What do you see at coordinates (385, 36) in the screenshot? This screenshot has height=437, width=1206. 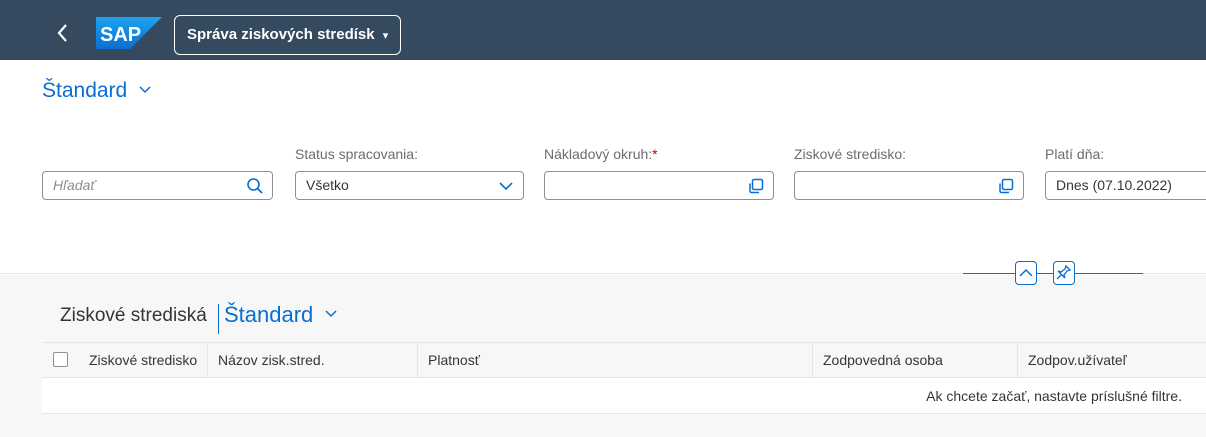 I see `caret-down-icon: ▾` at bounding box center [385, 36].